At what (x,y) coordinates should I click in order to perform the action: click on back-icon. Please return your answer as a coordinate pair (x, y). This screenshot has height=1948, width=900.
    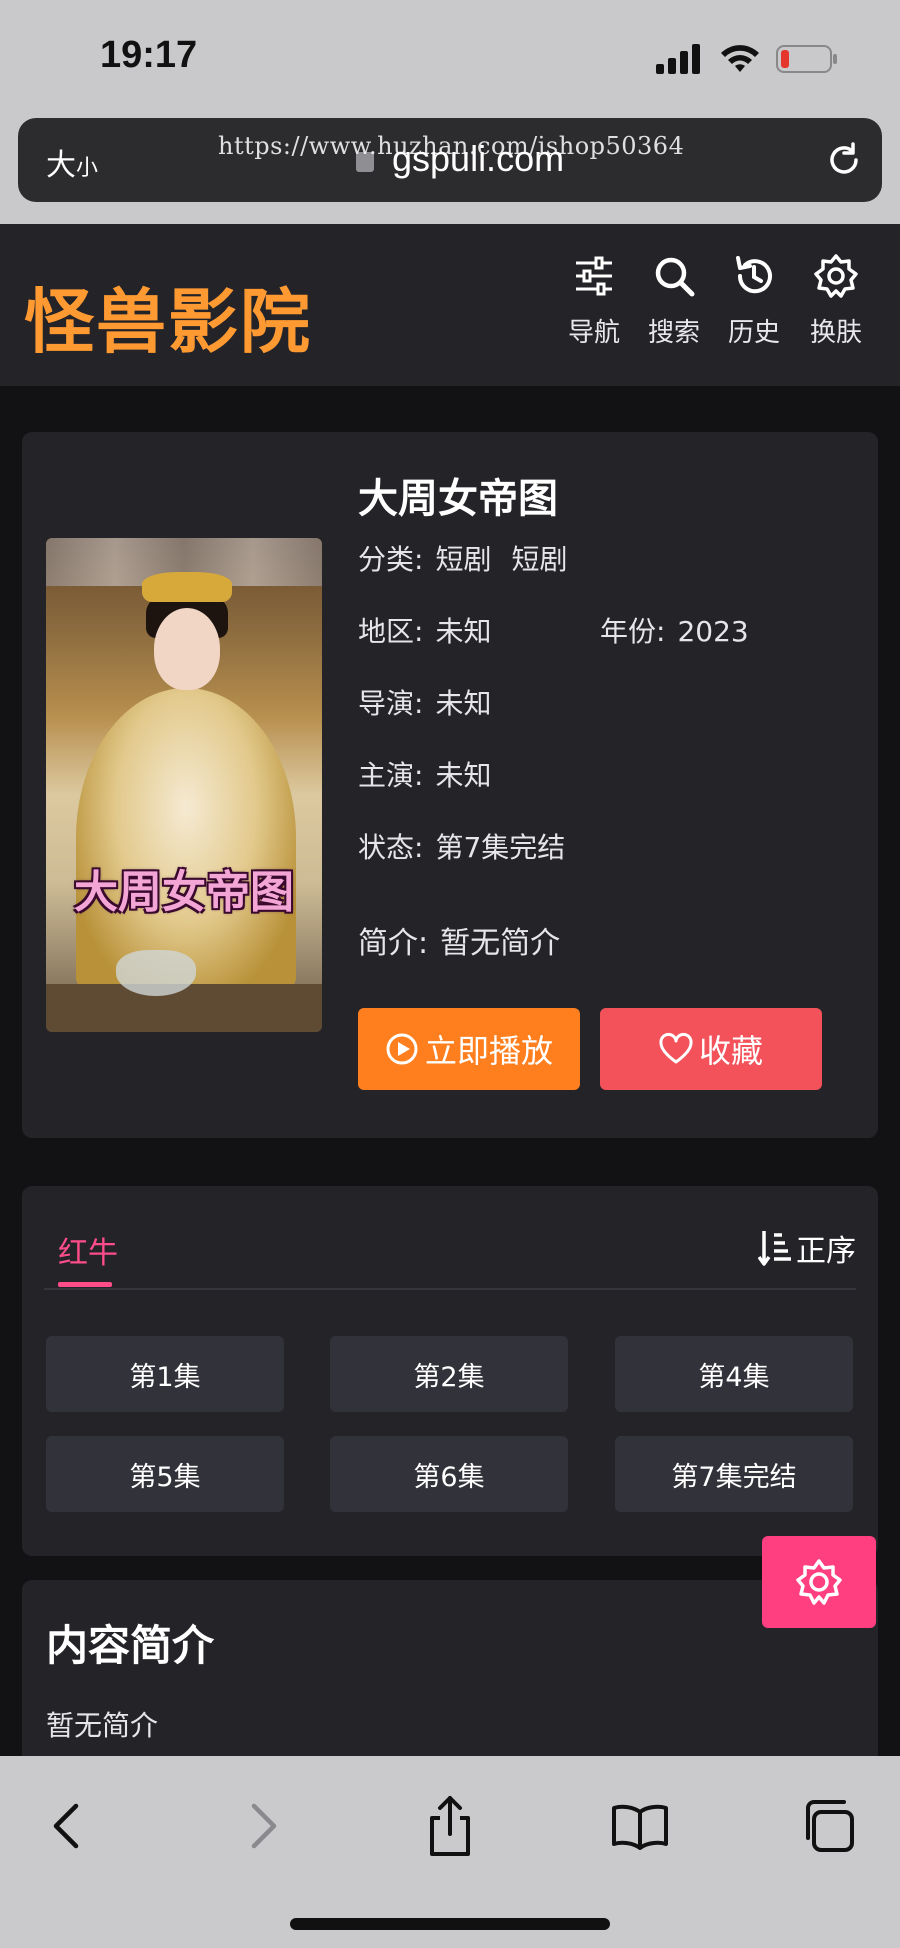
    Looking at the image, I should click on (68, 1826).